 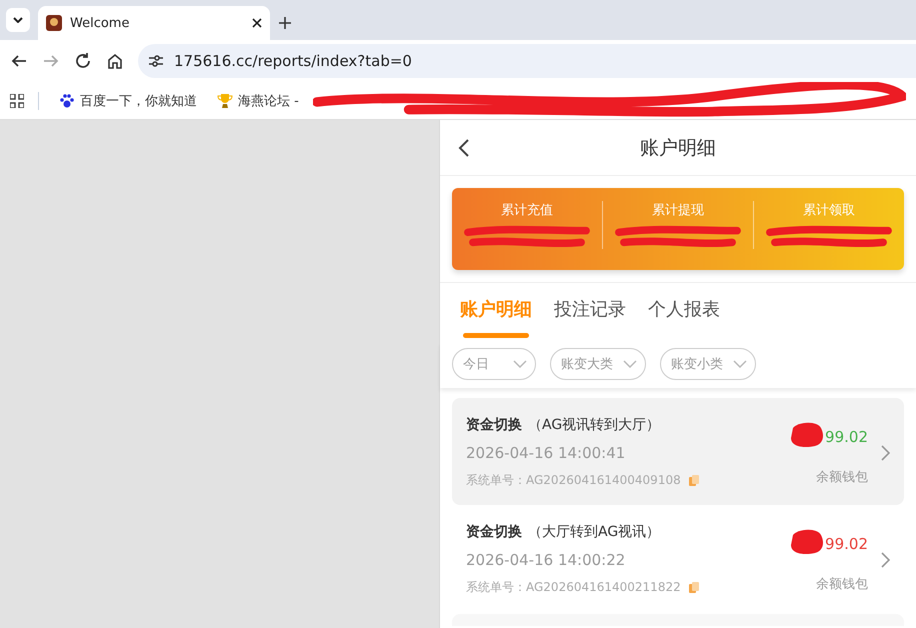 What do you see at coordinates (154, 23) in the screenshot?
I see `browser-tab: Welcome` at bounding box center [154, 23].